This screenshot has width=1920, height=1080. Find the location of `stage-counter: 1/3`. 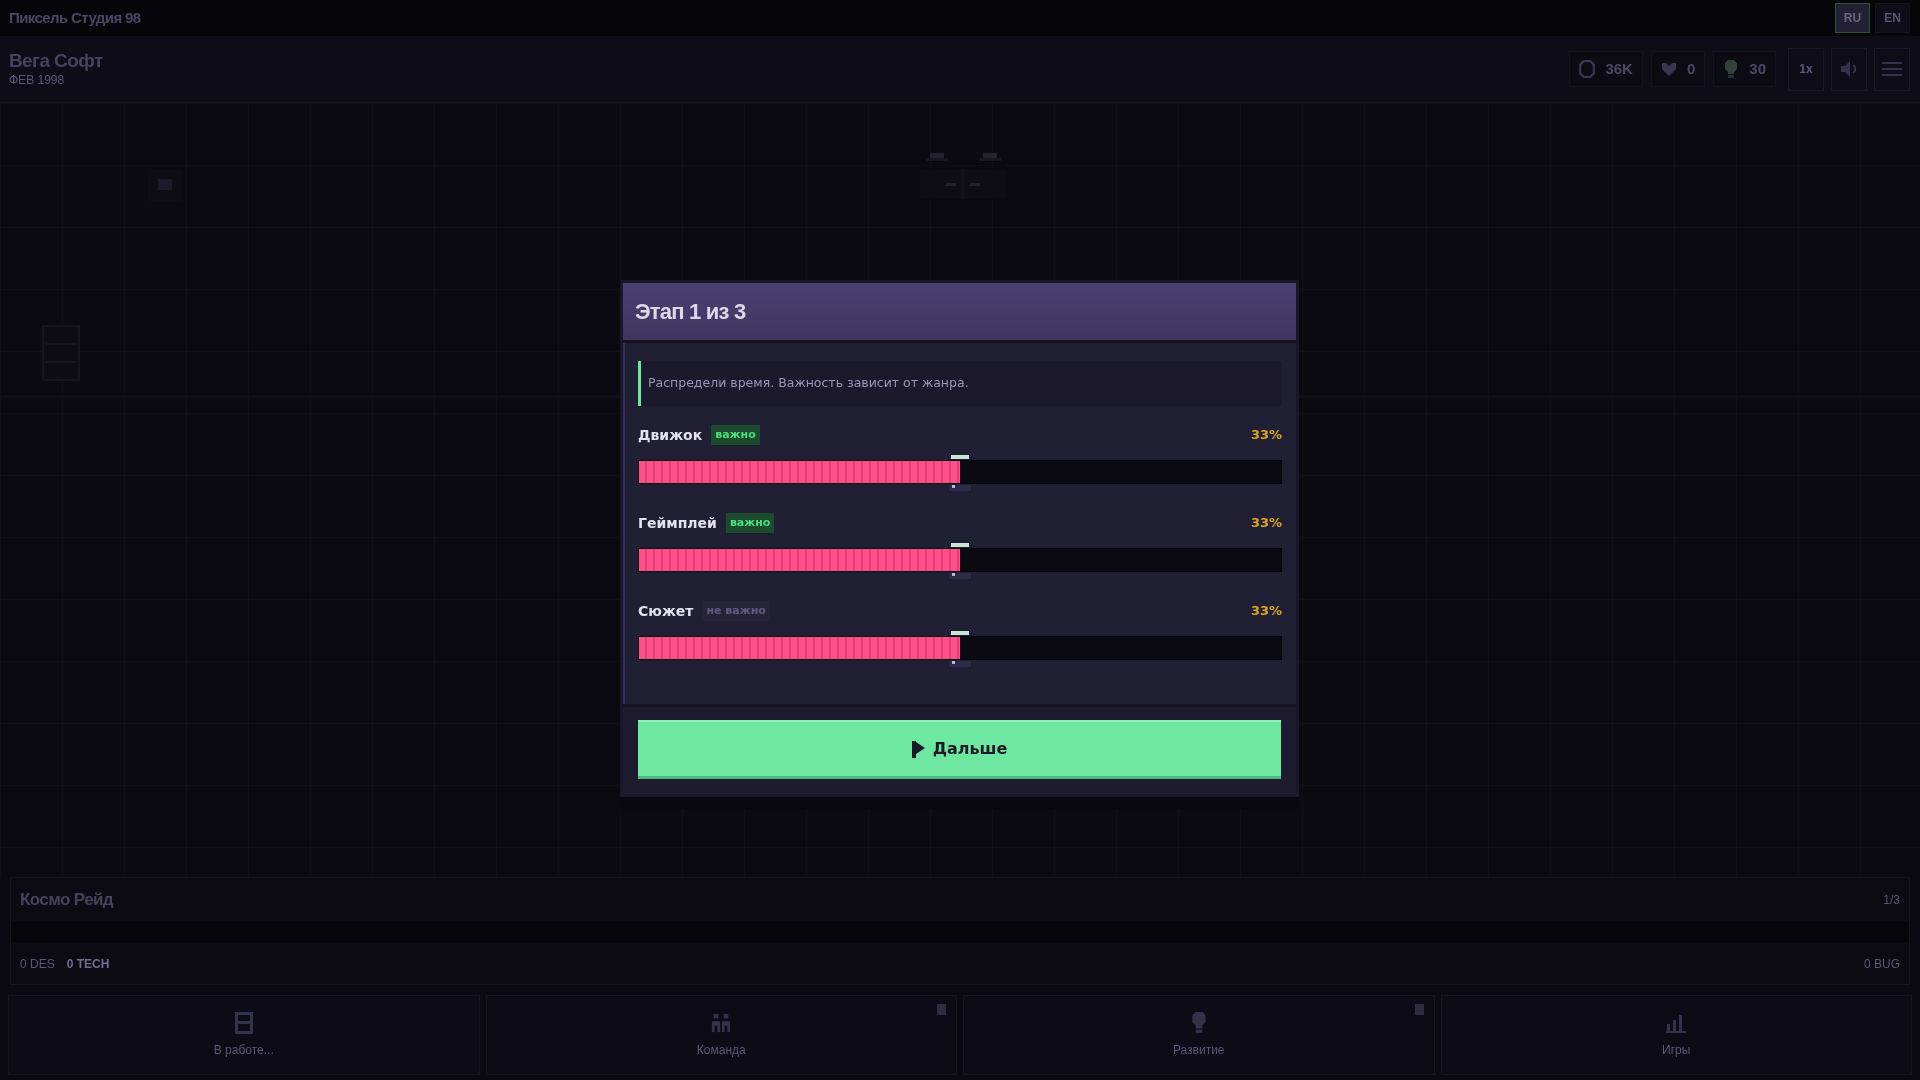

stage-counter: 1/3 is located at coordinates (1891, 900).